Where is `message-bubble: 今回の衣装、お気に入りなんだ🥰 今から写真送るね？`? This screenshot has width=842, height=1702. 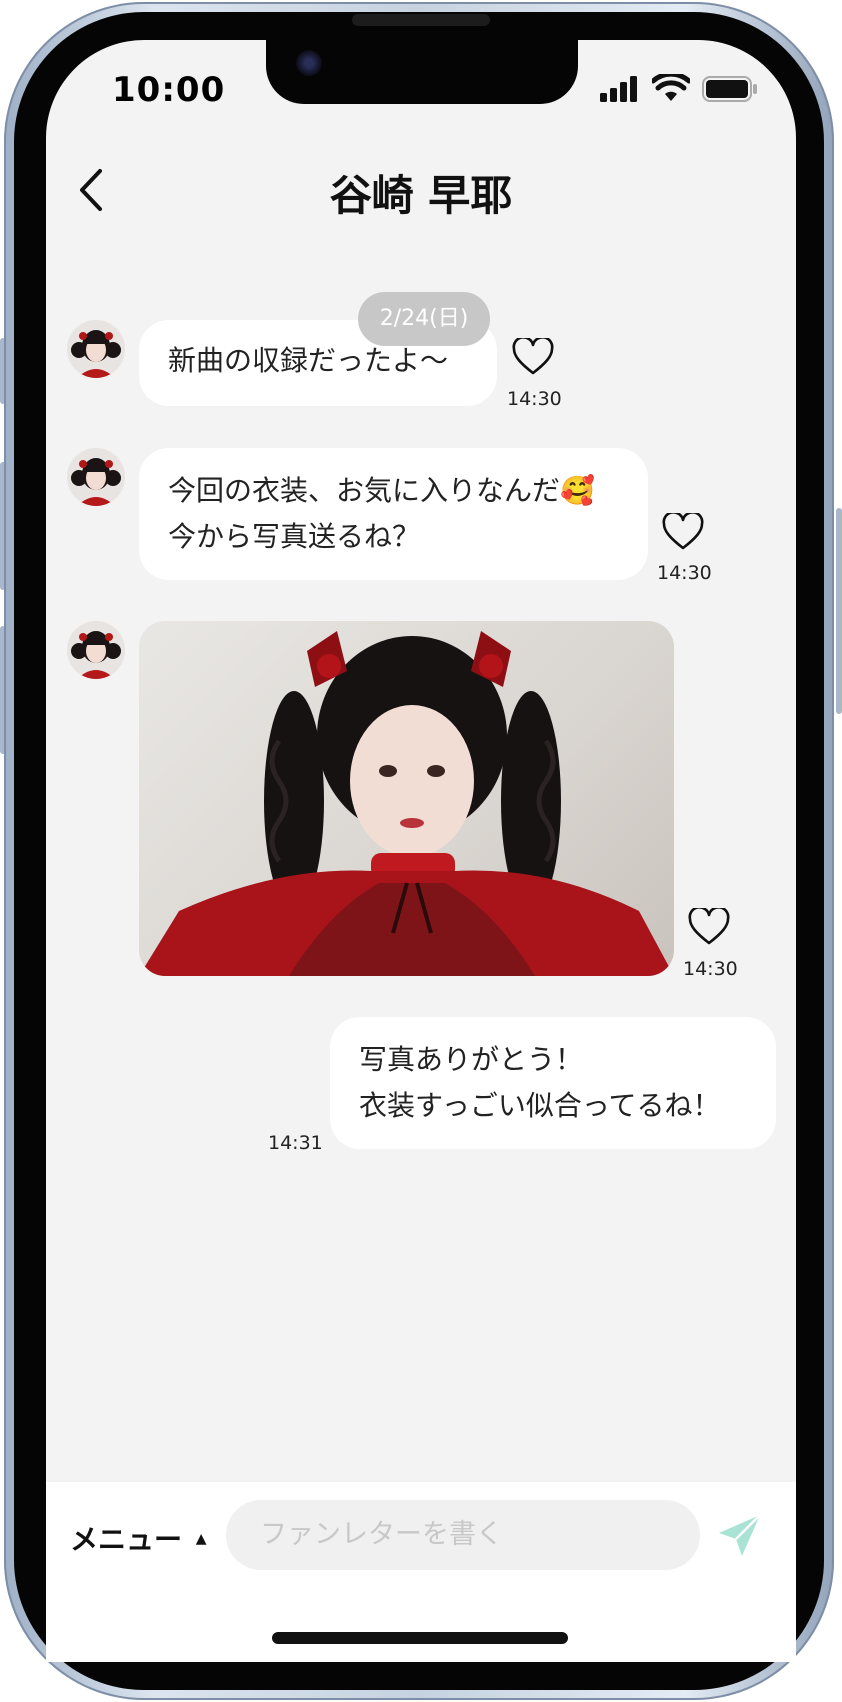
message-bubble: 今回の衣装、お気に入りなんだ🥰 今から写真送るね？ is located at coordinates (393, 514).